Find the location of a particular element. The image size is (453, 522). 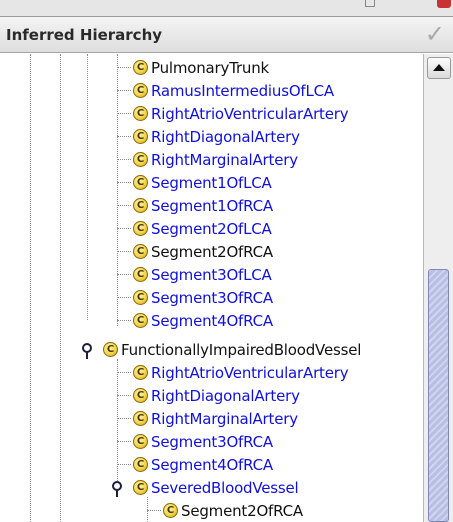

tree-node-parent: C SeveredBloodVessel is located at coordinates (216, 487).